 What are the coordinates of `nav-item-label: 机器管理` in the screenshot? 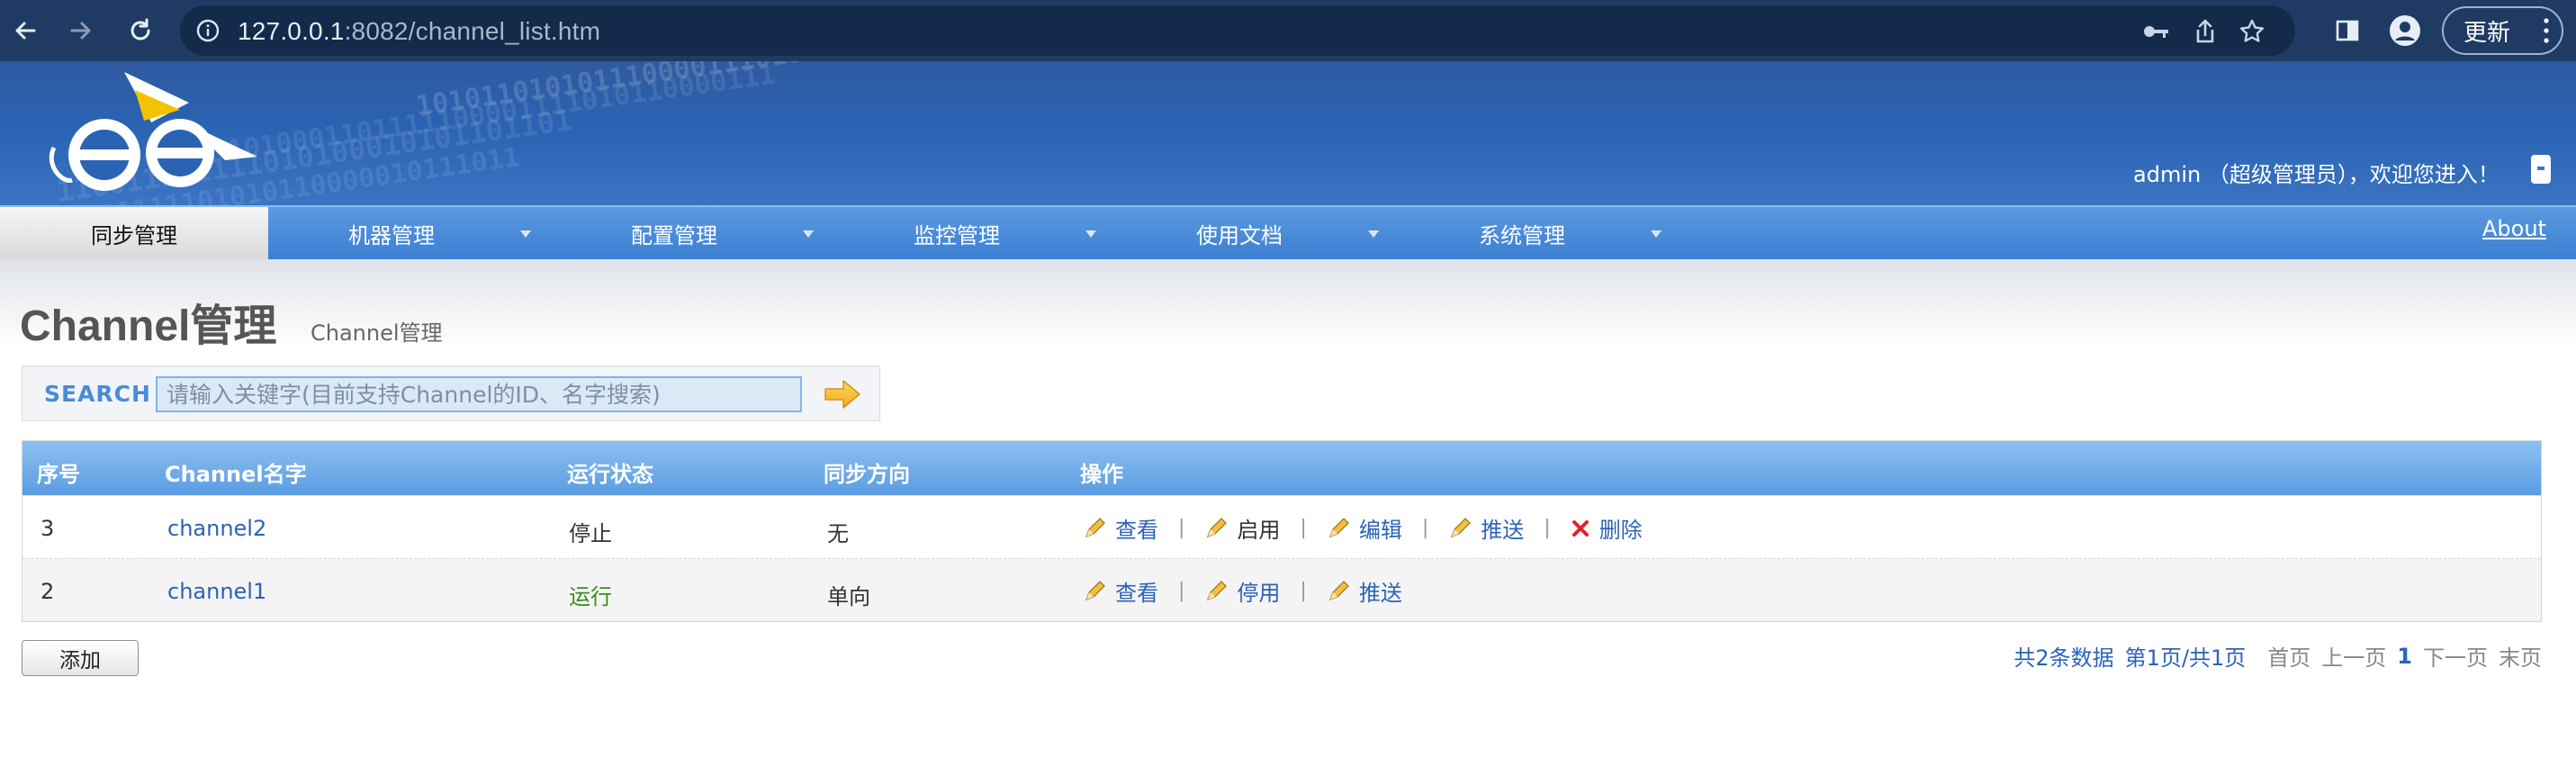 It's located at (391, 235).